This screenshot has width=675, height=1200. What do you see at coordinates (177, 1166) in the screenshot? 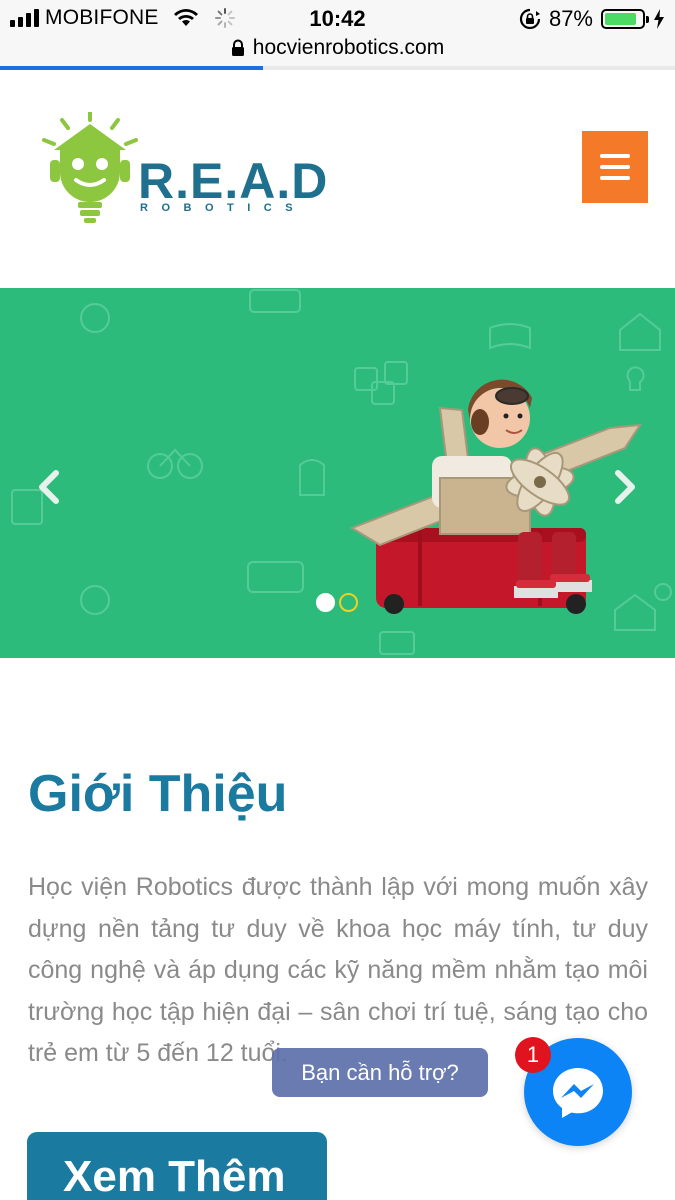
I see `read-more-button: Xem Thêm` at bounding box center [177, 1166].